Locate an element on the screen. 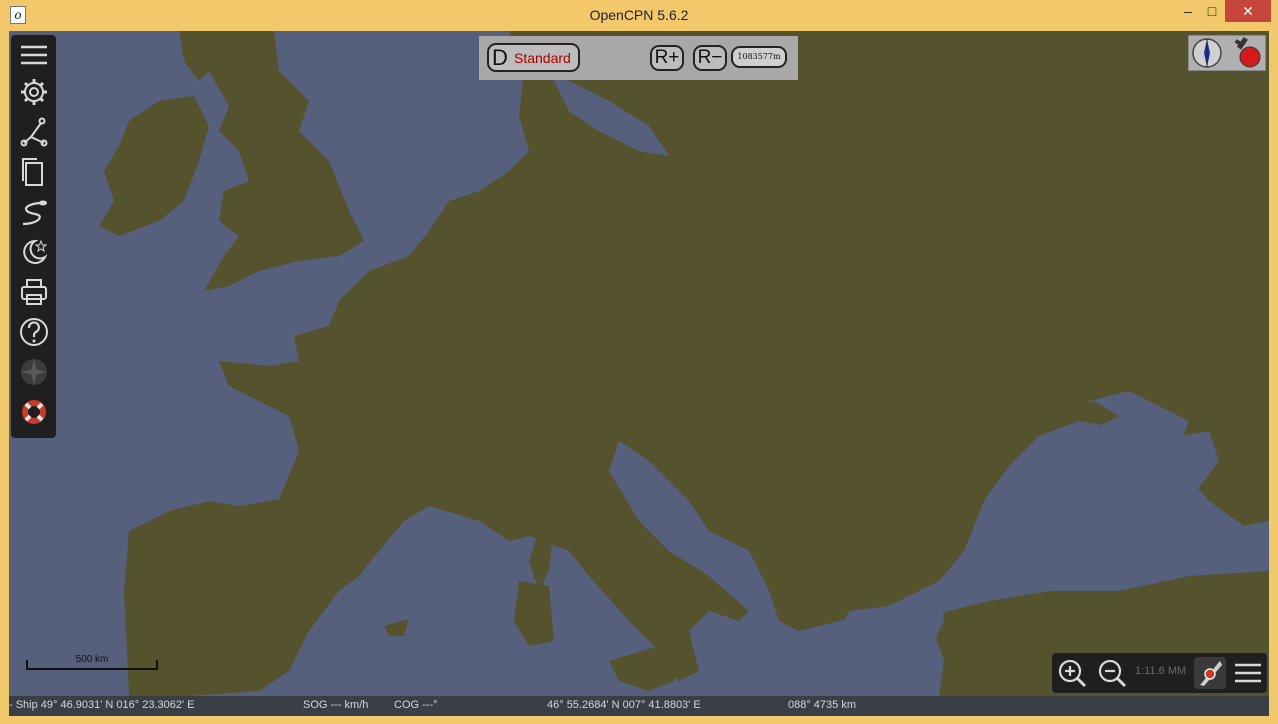 The height and width of the screenshot is (724, 1278). sardinia-landmass is located at coordinates (534, 613).